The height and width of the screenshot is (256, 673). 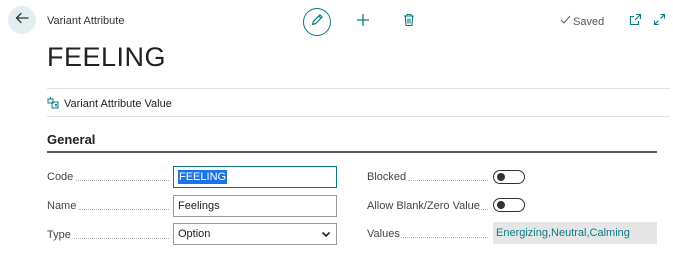 I want to click on allow-blank-toggle, so click(x=509, y=205).